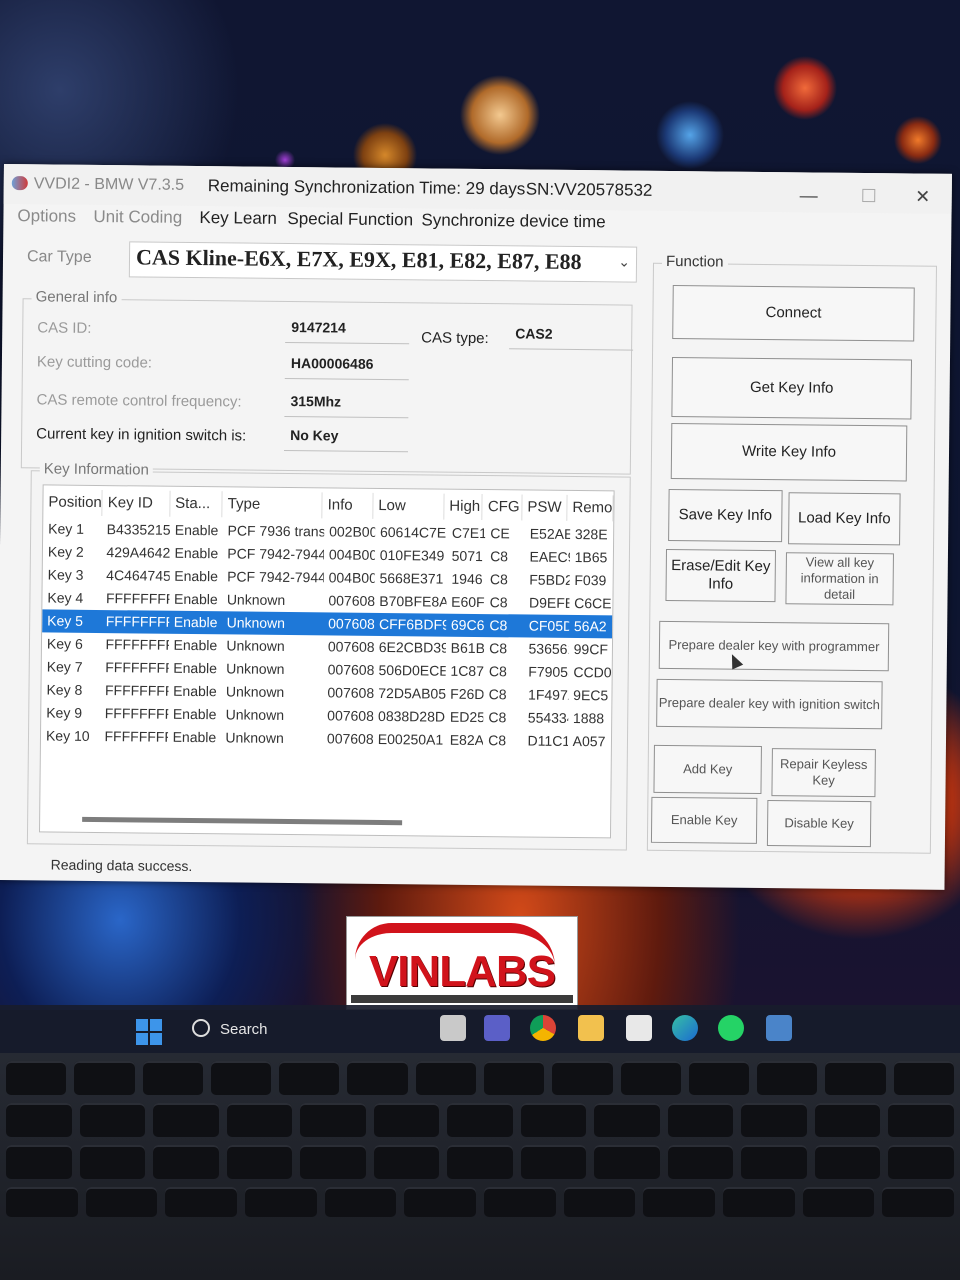 Image resolution: width=960 pixels, height=1280 pixels. I want to click on column-header: Low, so click(409, 506).